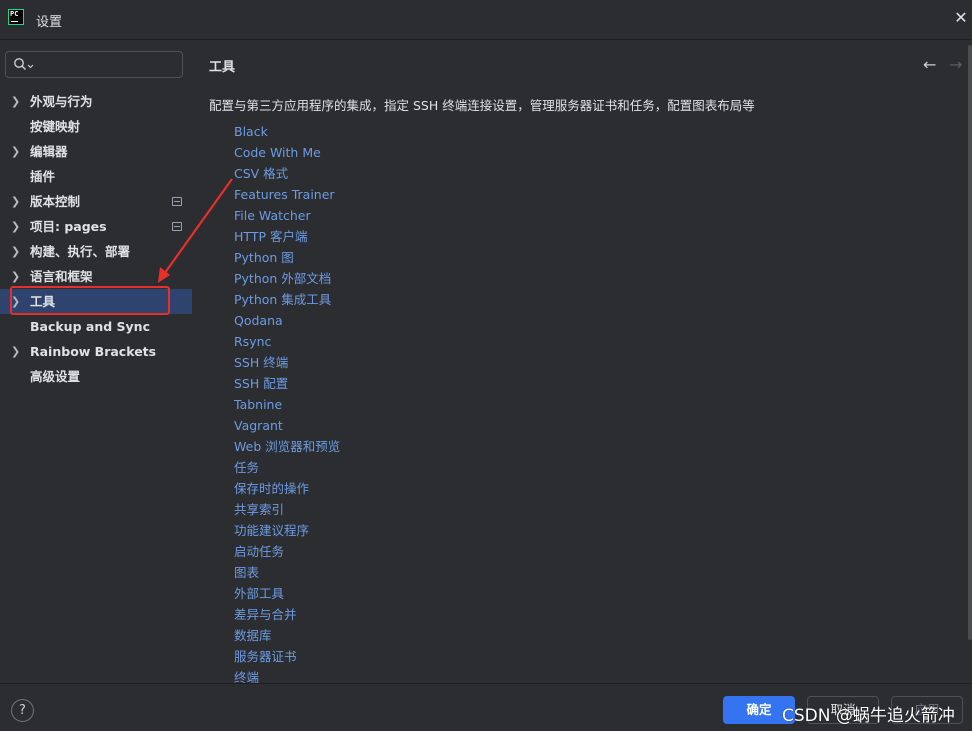  I want to click on ok-button: 确定, so click(759, 710).